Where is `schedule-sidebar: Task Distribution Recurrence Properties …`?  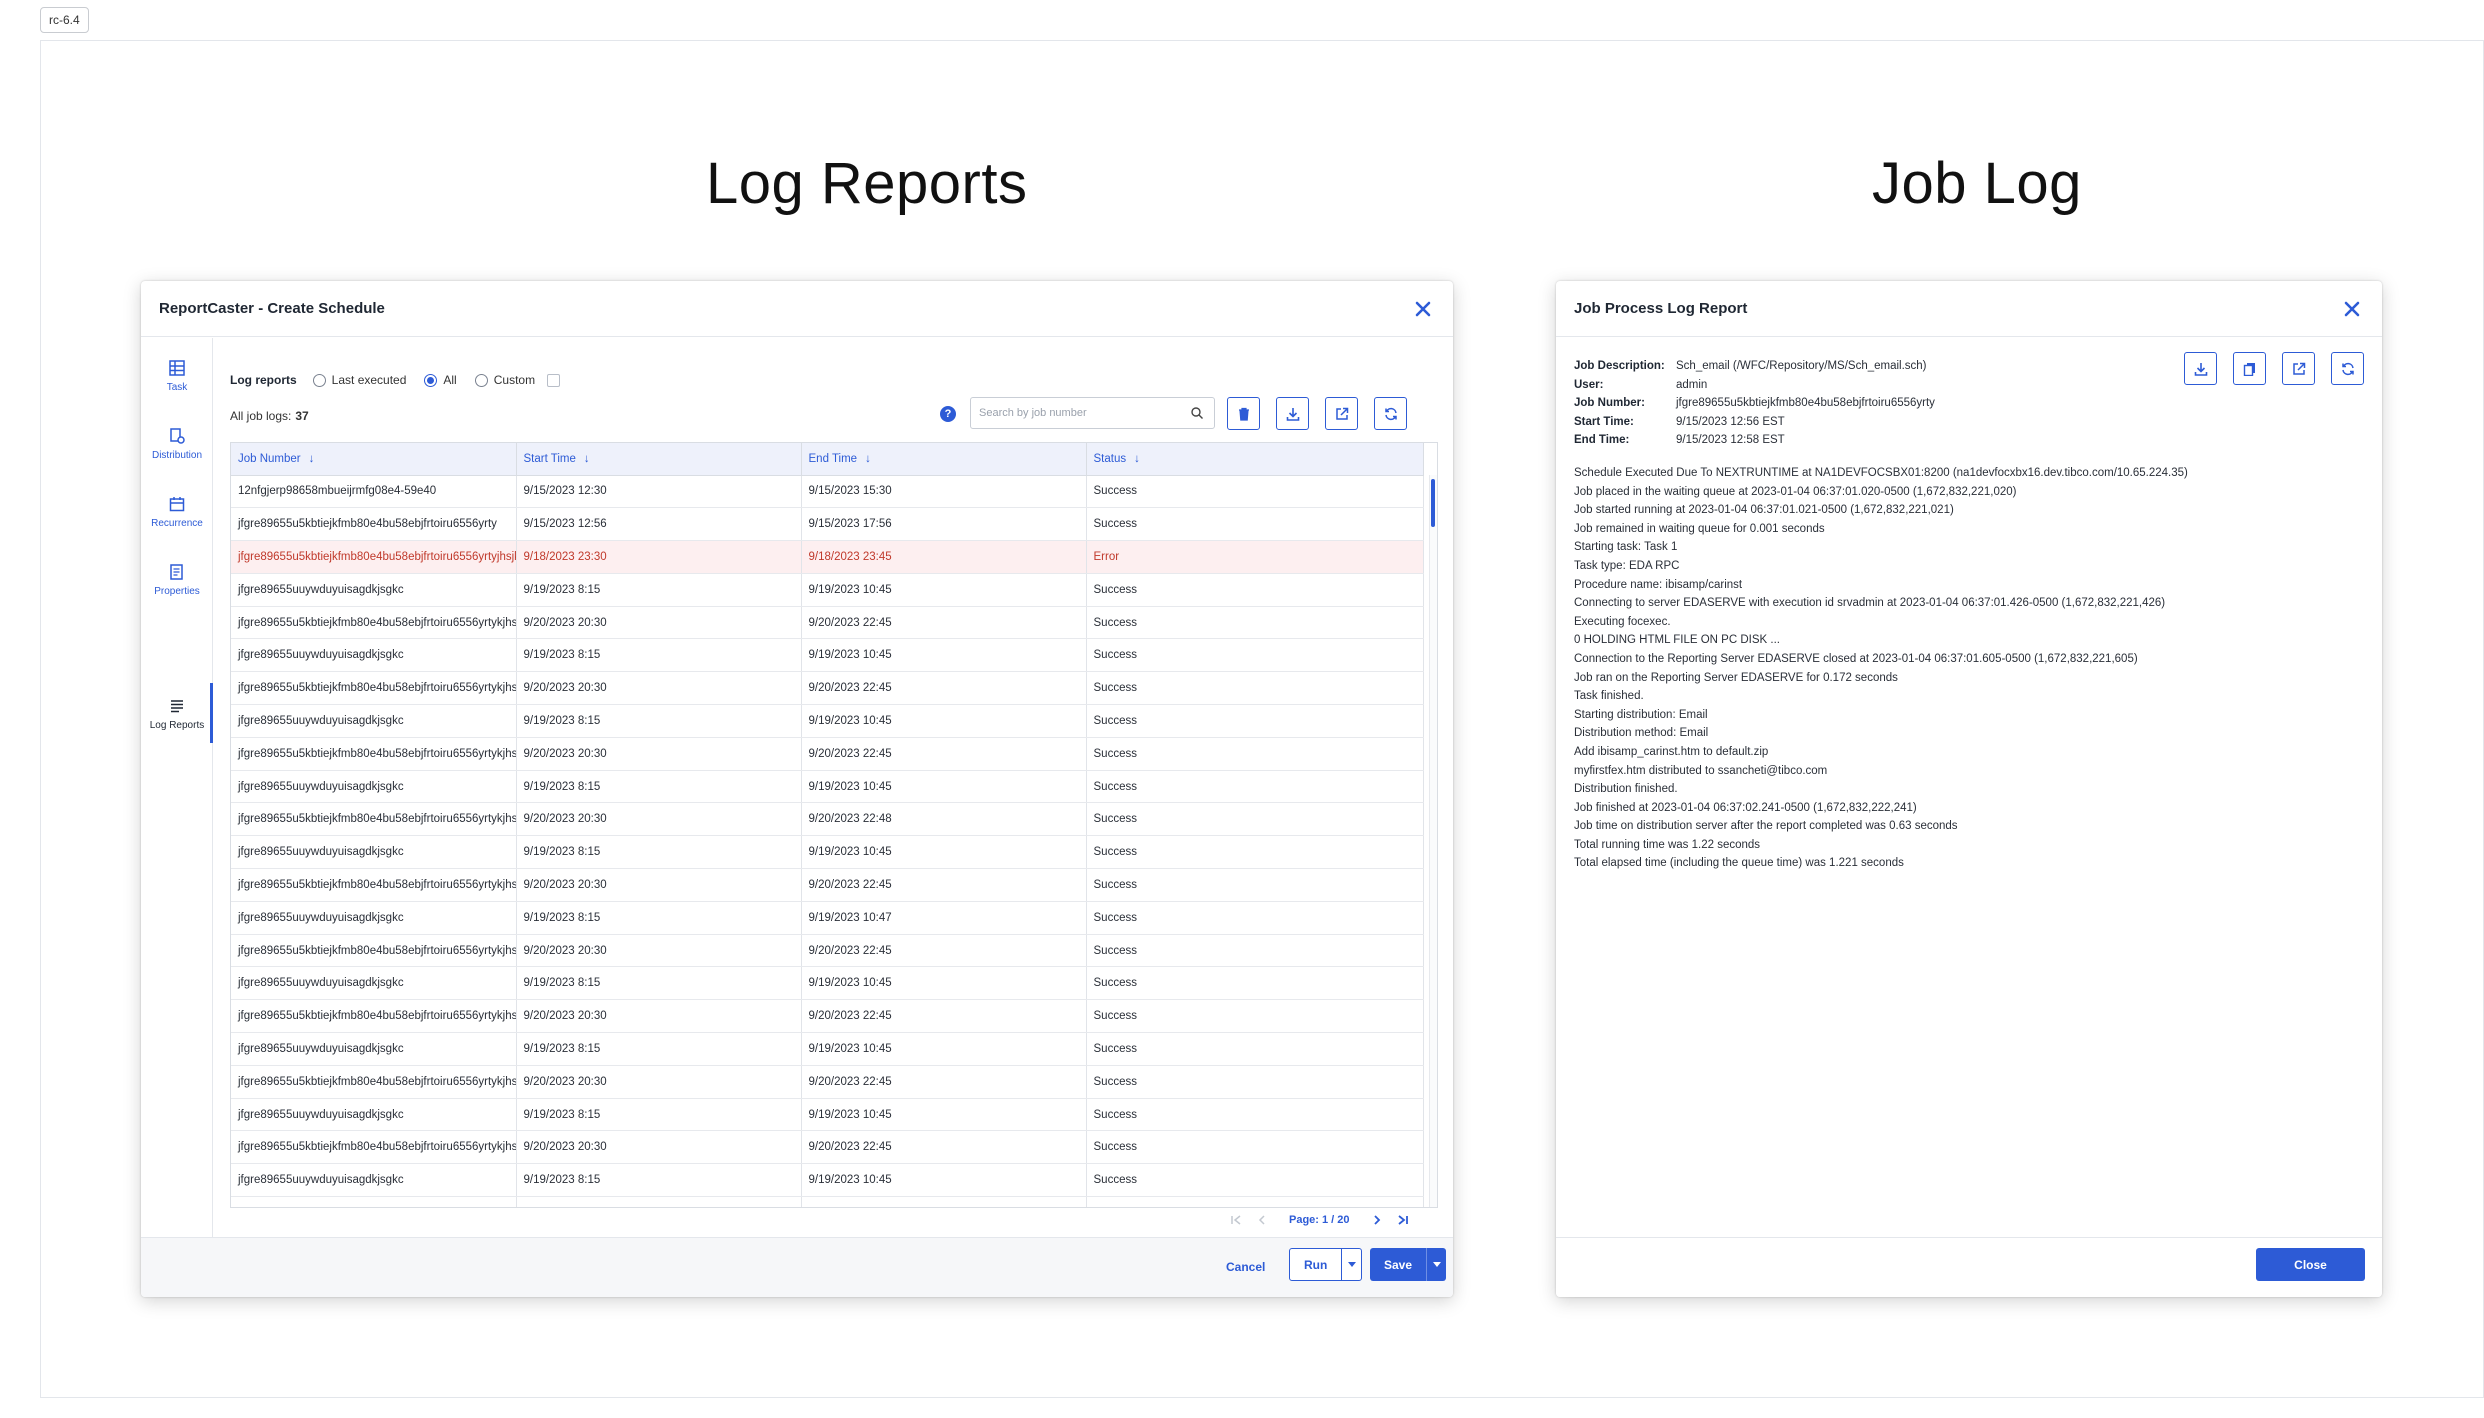 schedule-sidebar: Task Distribution Recurrence Properties … is located at coordinates (177, 788).